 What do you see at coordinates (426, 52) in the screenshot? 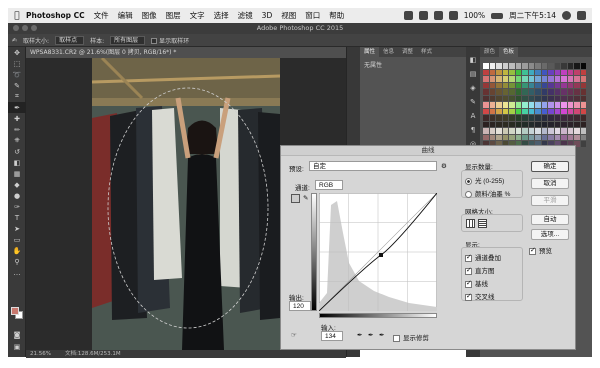
I see `tab-styles: 样式` at bounding box center [426, 52].